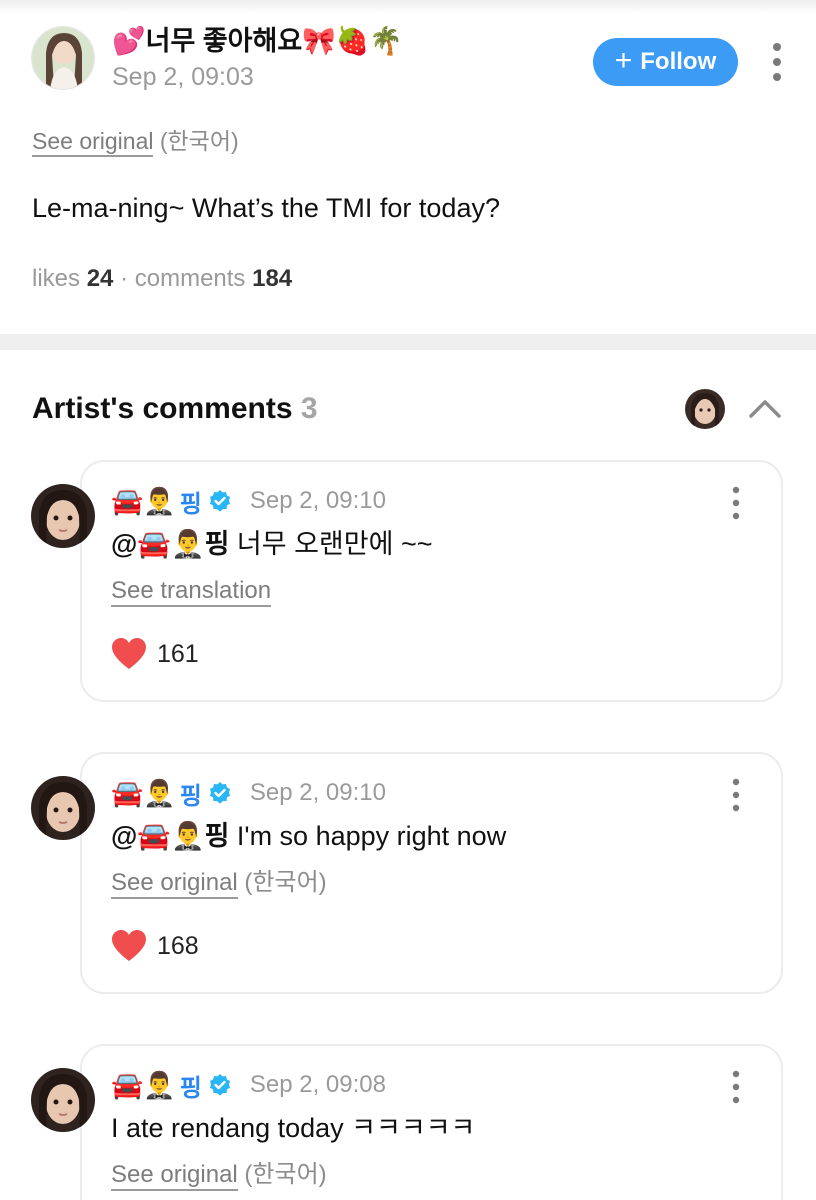 The height and width of the screenshot is (1200, 816). I want to click on comment-timestamp: Sep 2, 09:08, so click(317, 1084).